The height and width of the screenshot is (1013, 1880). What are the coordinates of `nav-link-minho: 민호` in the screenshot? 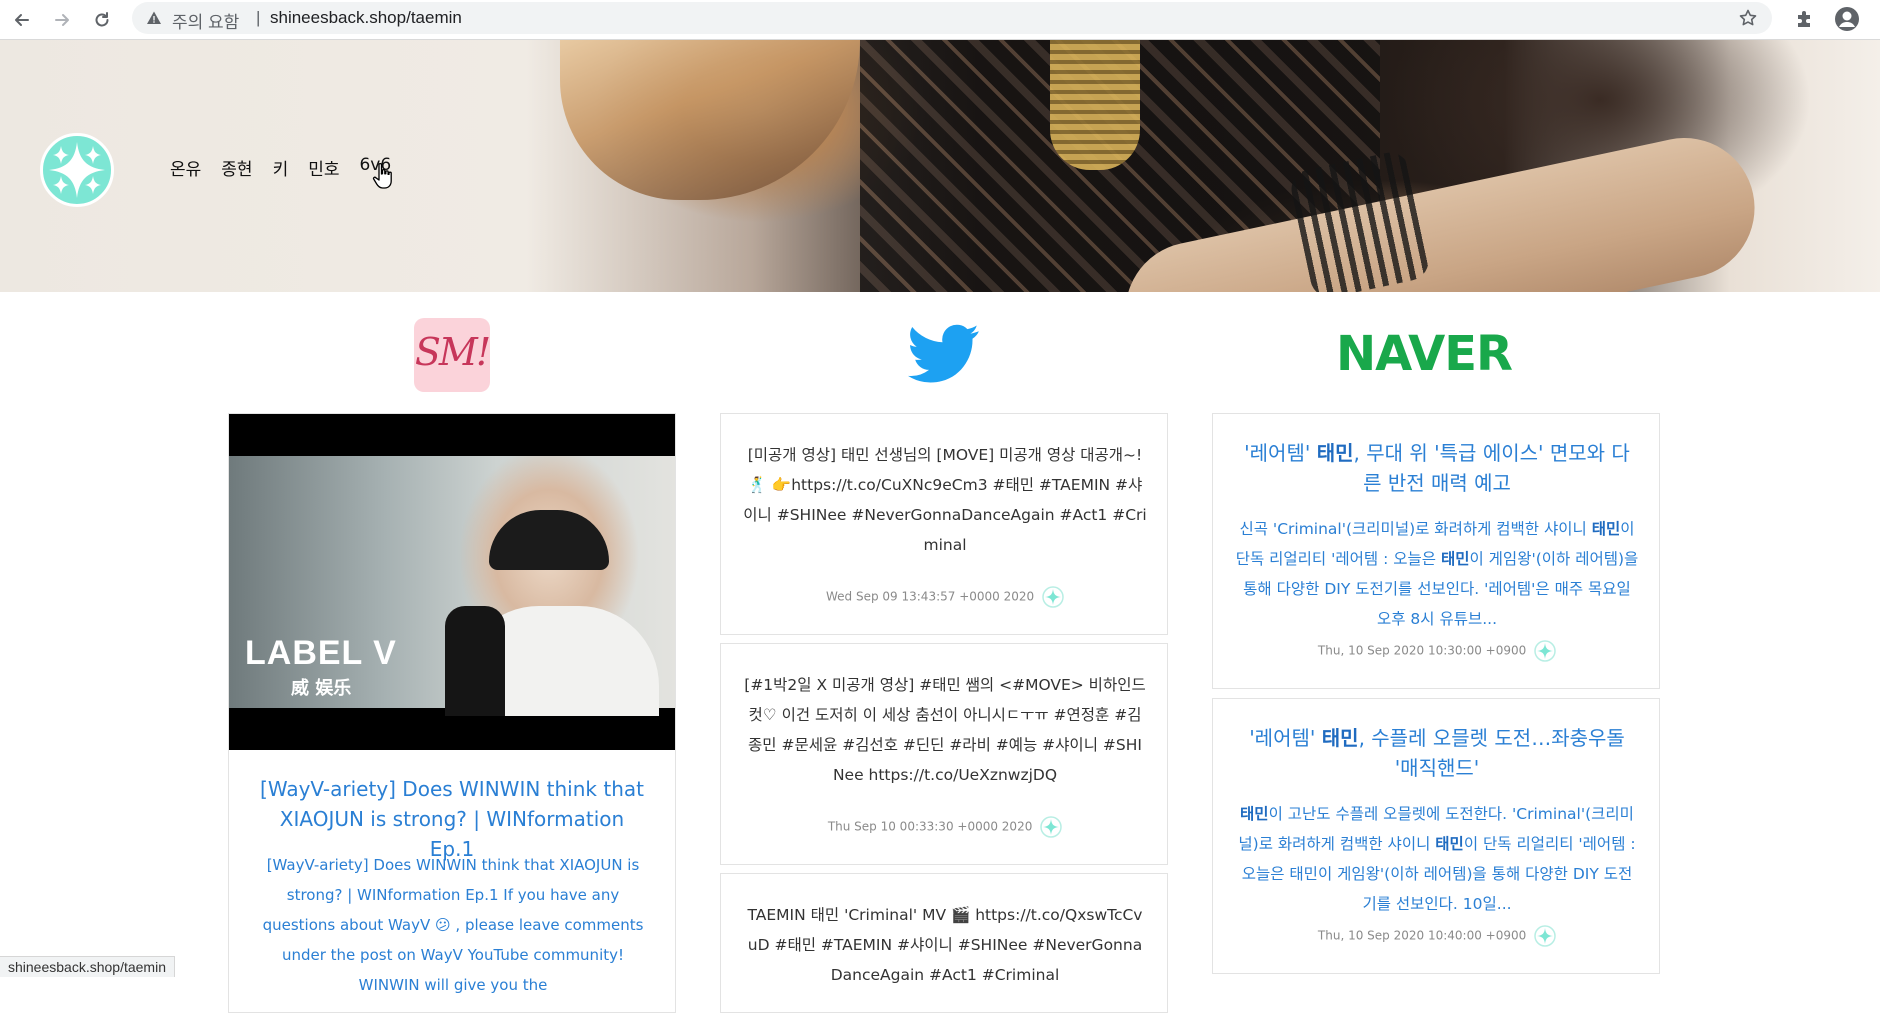 It's located at (323, 167).